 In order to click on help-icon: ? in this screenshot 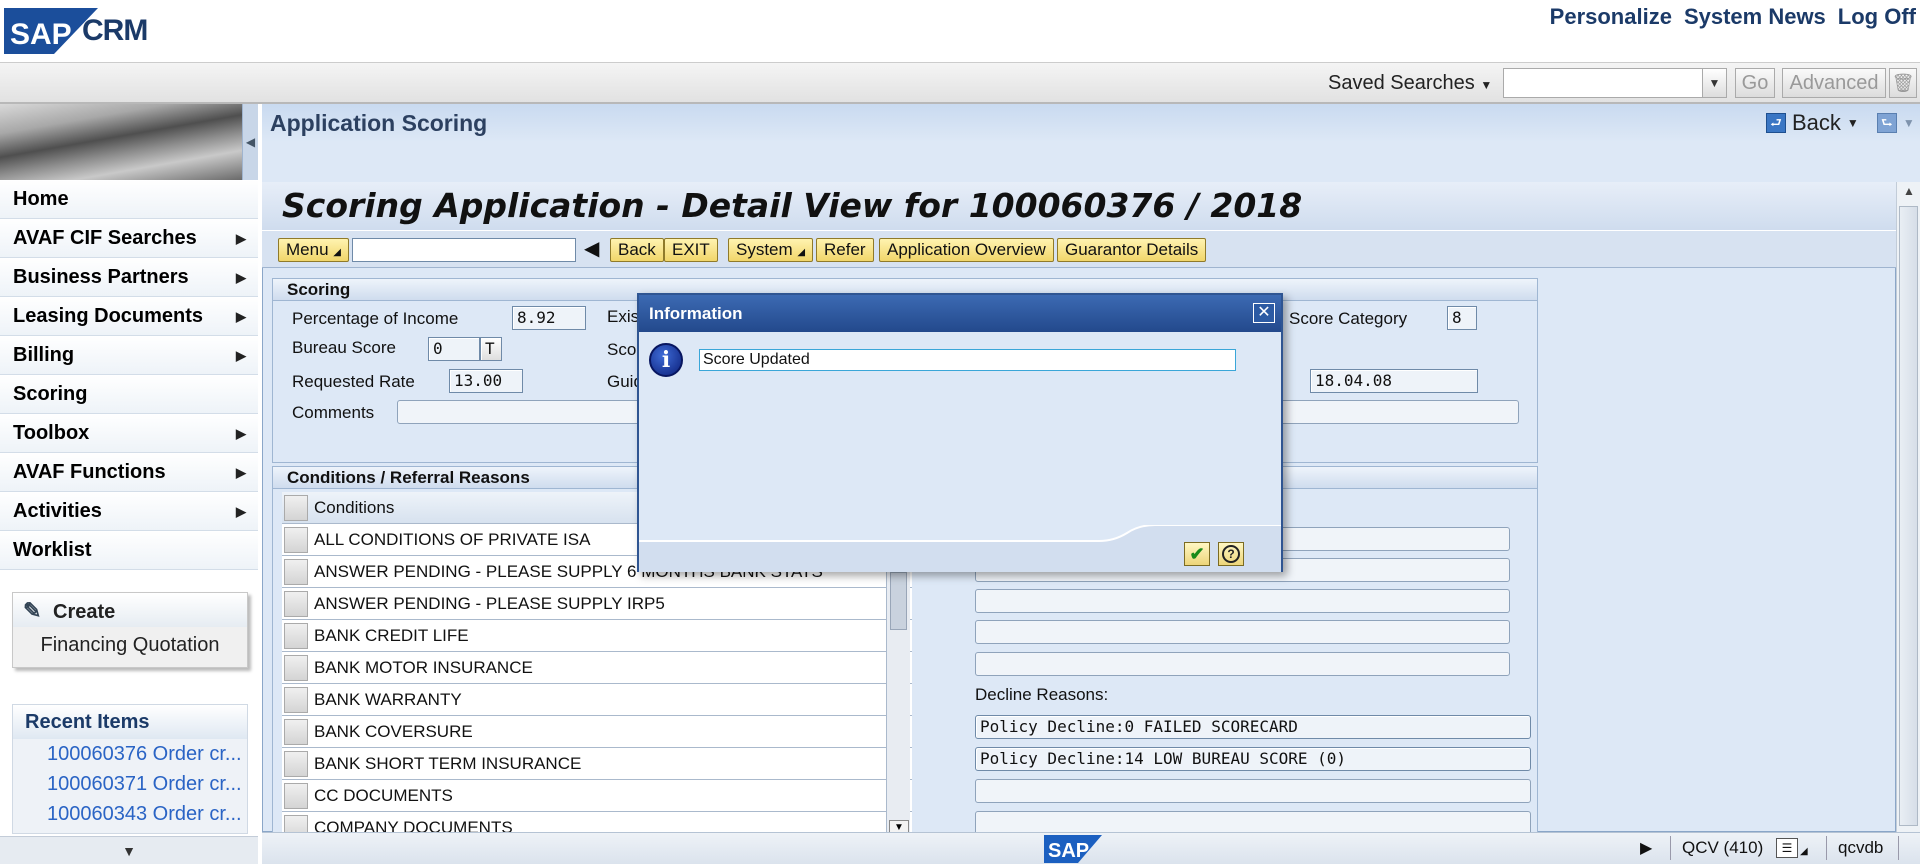, I will do `click(1231, 554)`.